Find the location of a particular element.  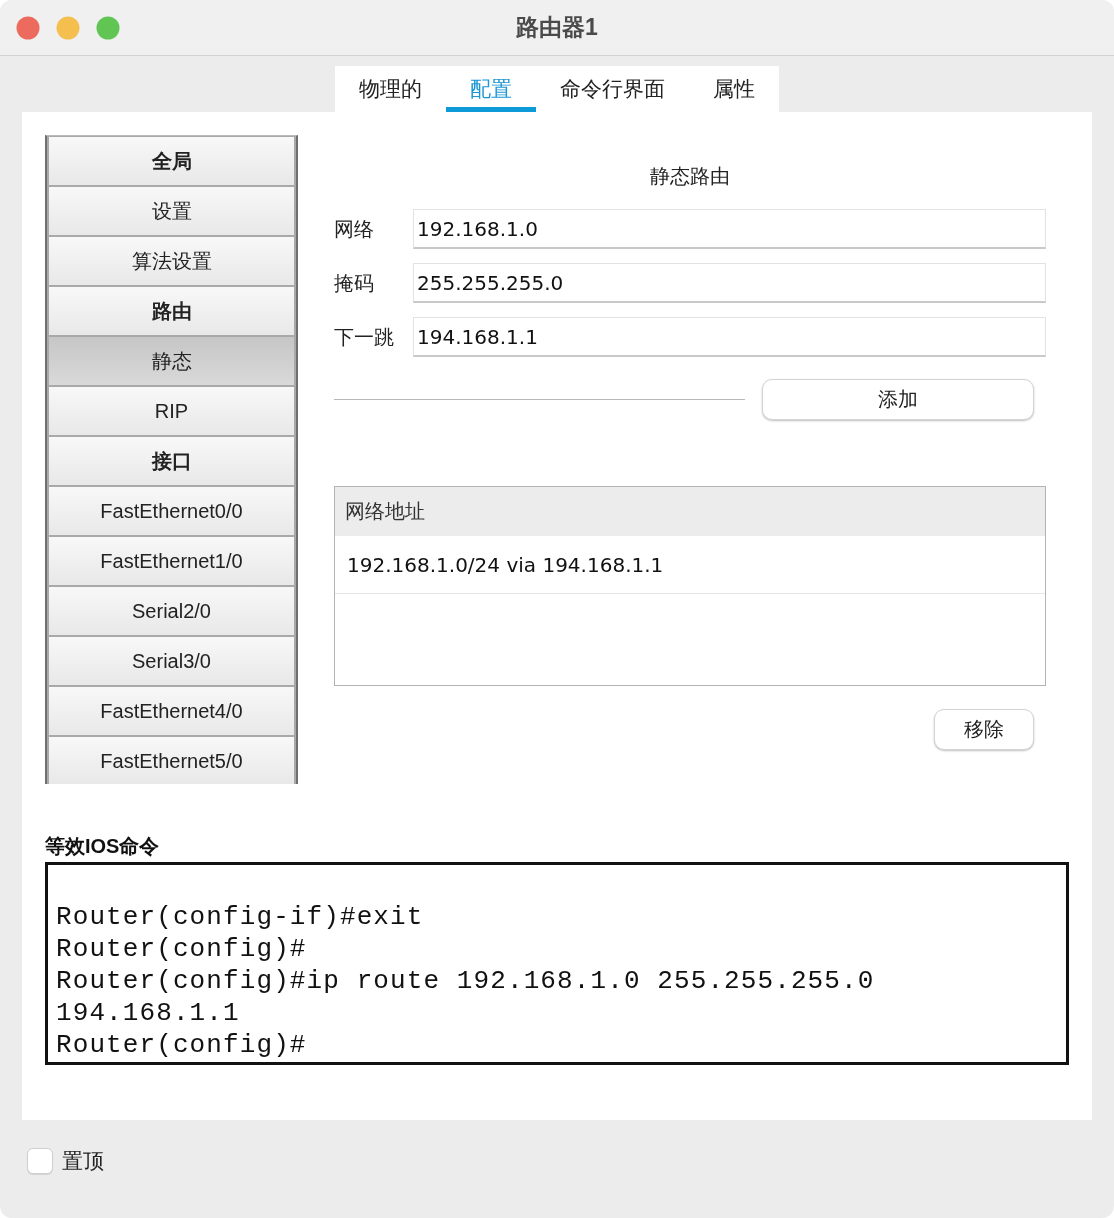

sidebar-item: RIP is located at coordinates (171, 411).